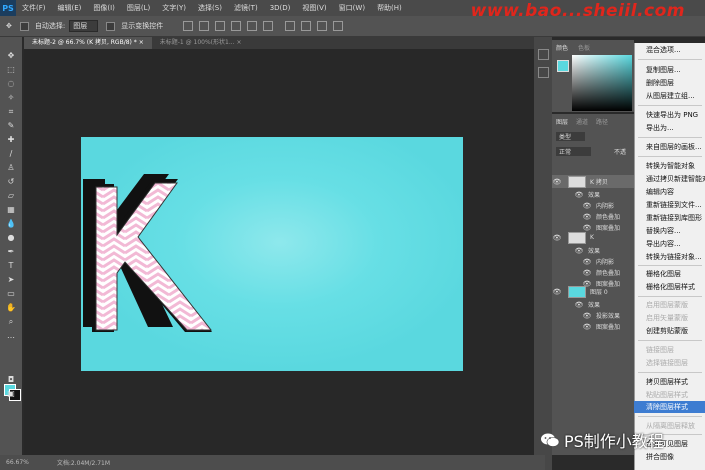 The height and width of the screenshot is (470, 705). What do you see at coordinates (672, 115) in the screenshot?
I see `menu-item-quick-export-png: 快速导出为 PNG` at bounding box center [672, 115].